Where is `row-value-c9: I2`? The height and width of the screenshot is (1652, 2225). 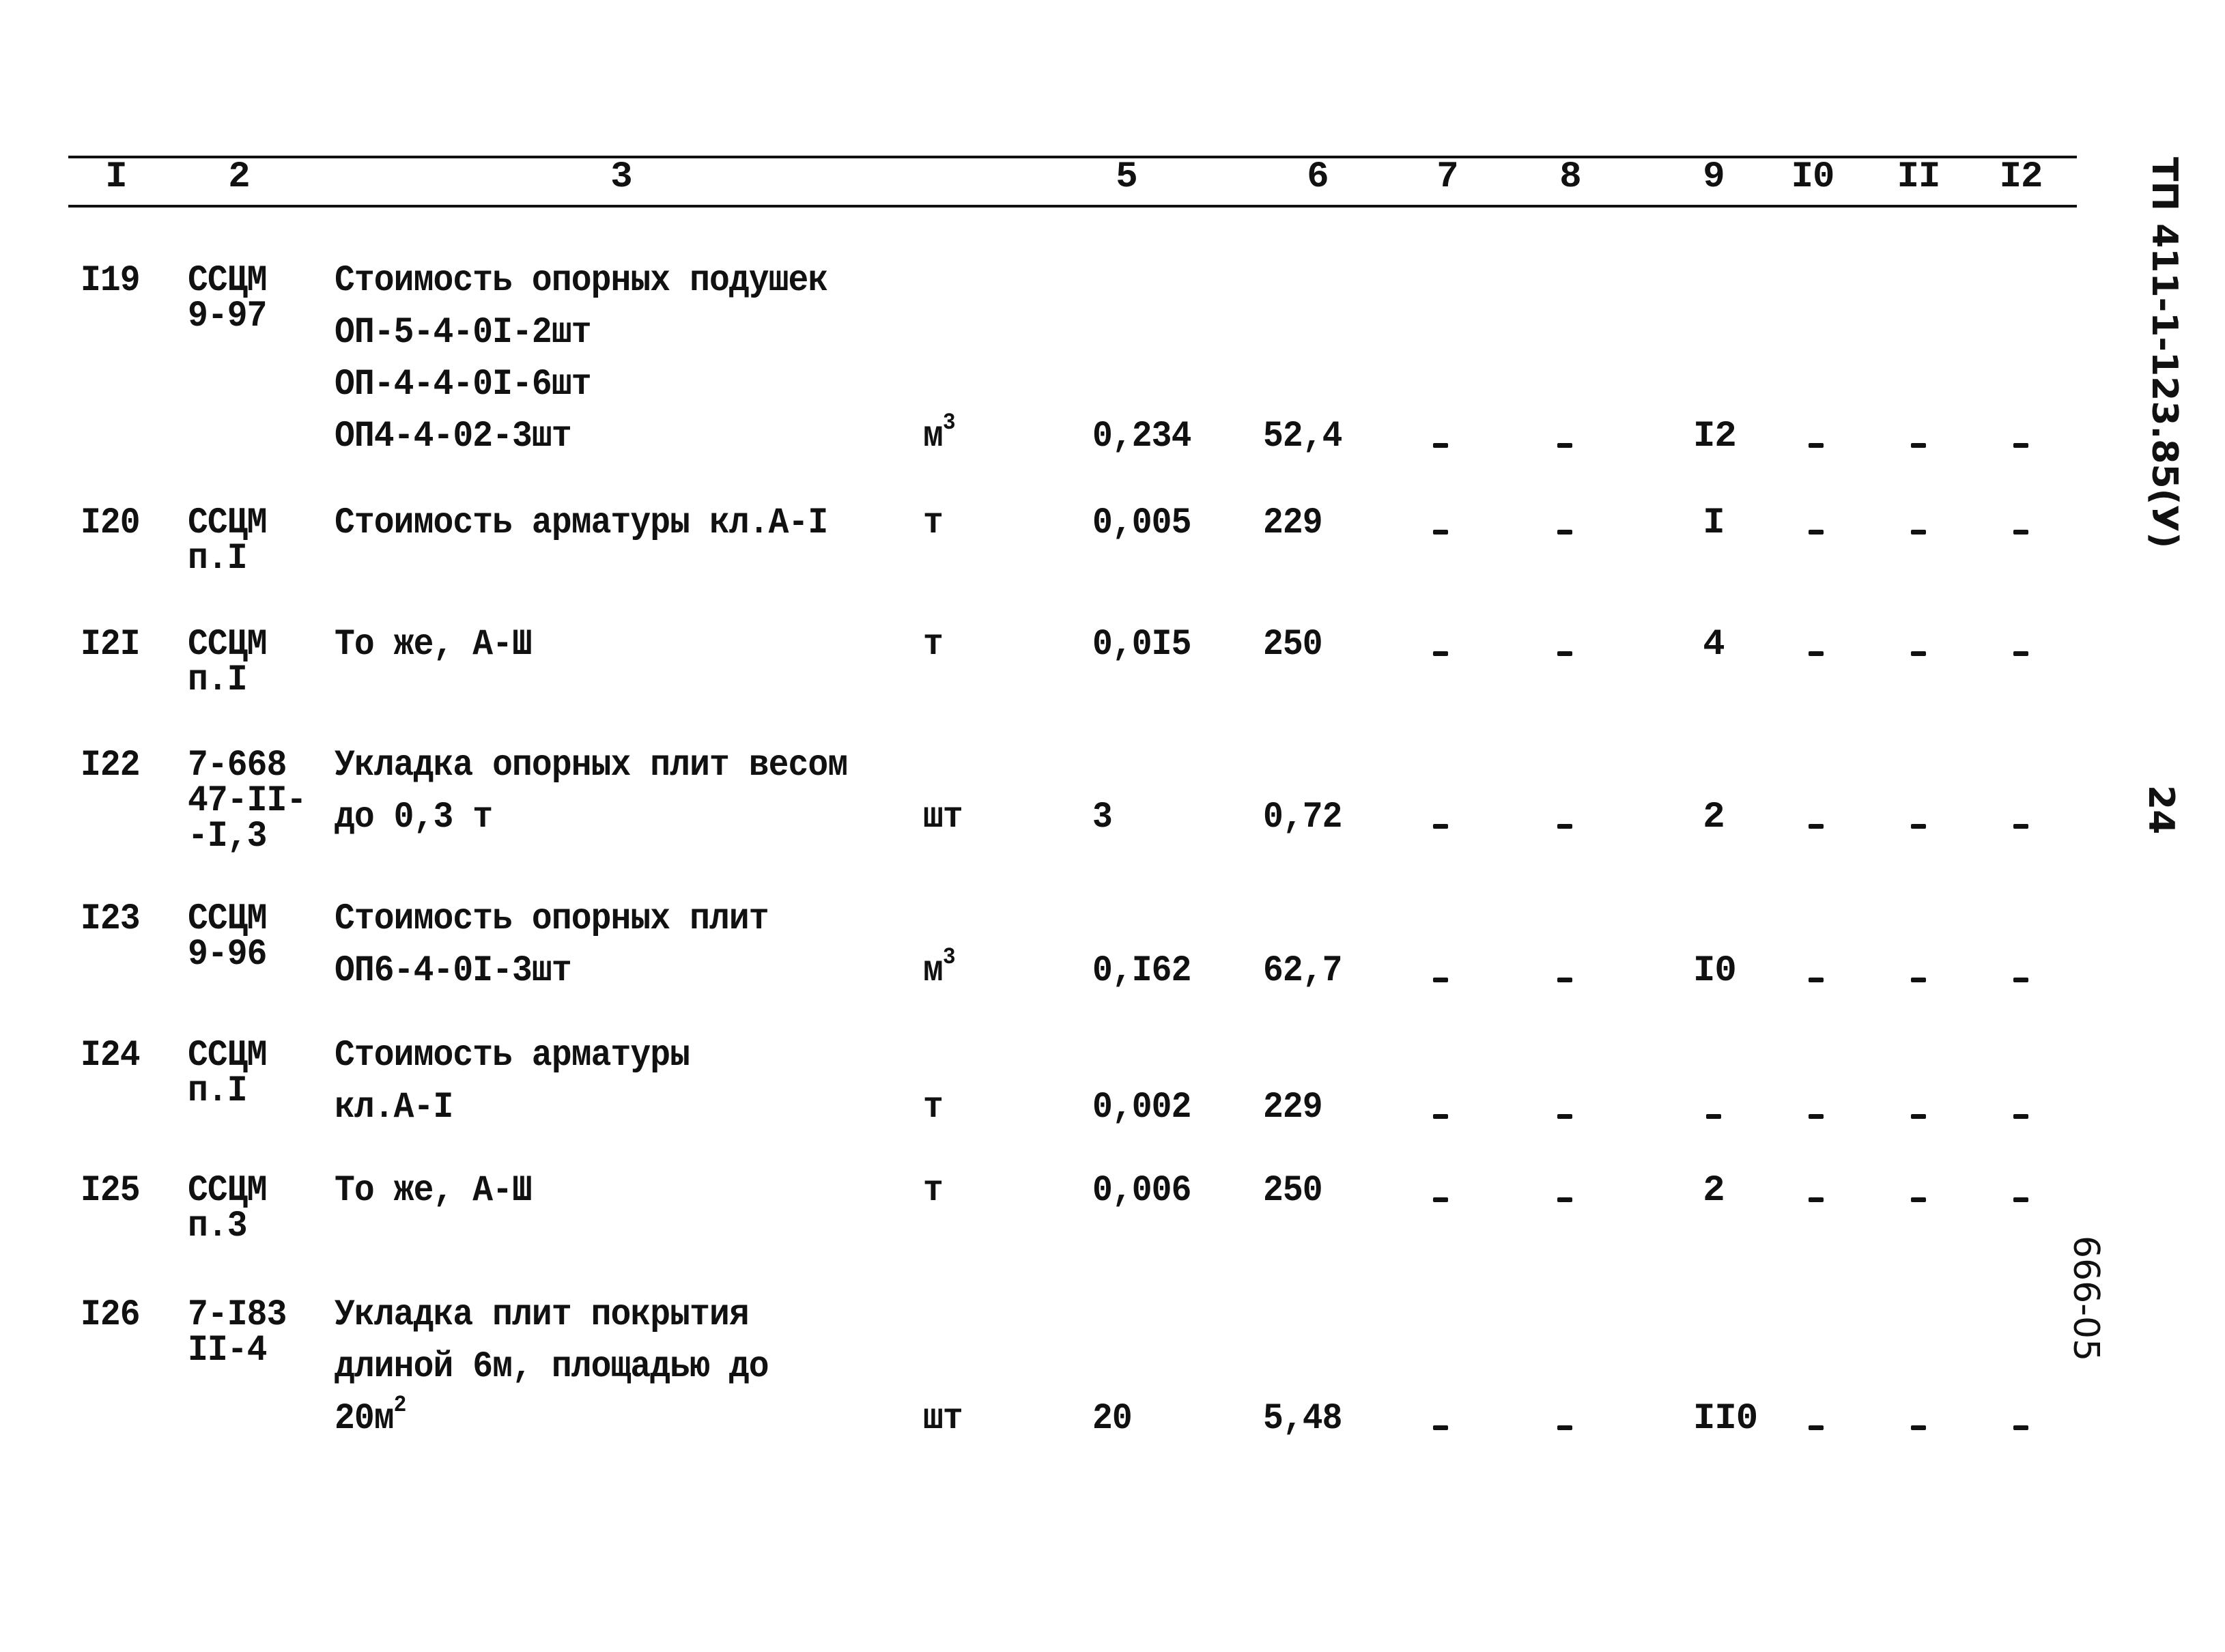 row-value-c9: I2 is located at coordinates (1715, 436).